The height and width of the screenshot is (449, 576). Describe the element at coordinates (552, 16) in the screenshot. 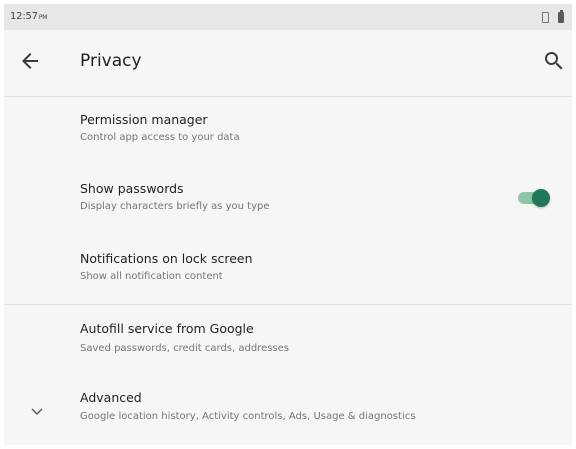

I see `status-icons` at that location.